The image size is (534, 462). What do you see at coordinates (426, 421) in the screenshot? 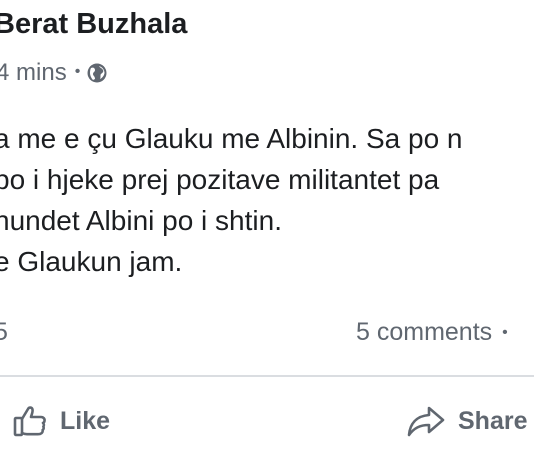
I see `share-arrow-icon` at bounding box center [426, 421].